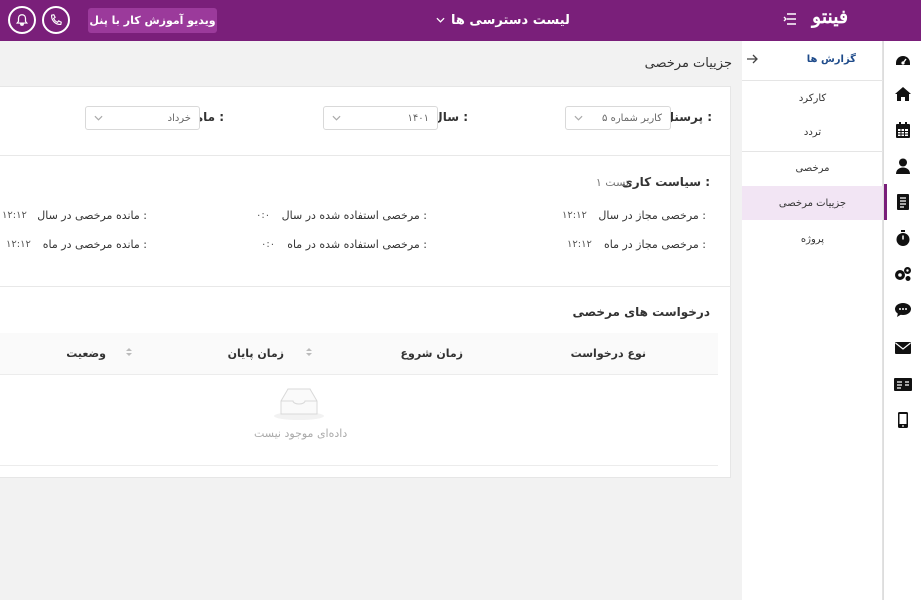 The height and width of the screenshot is (600, 921). Describe the element at coordinates (688, 63) in the screenshot. I see `page-title: جزییات مرخصی` at that location.